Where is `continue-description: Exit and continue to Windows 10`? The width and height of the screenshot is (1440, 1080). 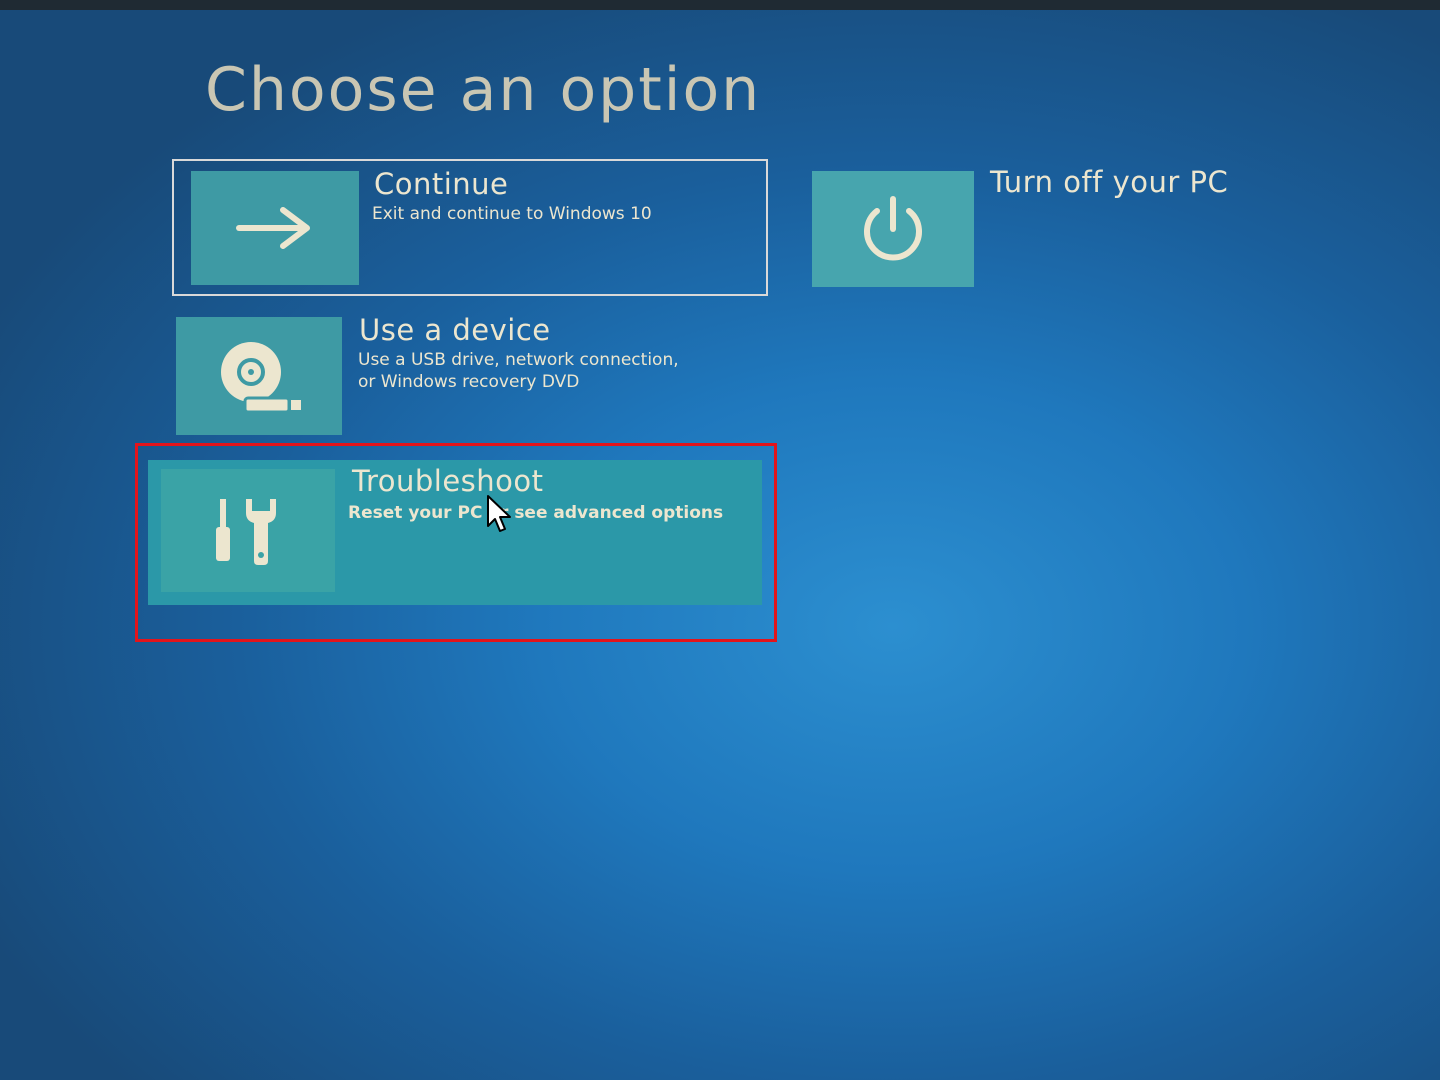 continue-description: Exit and continue to Windows 10 is located at coordinates (512, 214).